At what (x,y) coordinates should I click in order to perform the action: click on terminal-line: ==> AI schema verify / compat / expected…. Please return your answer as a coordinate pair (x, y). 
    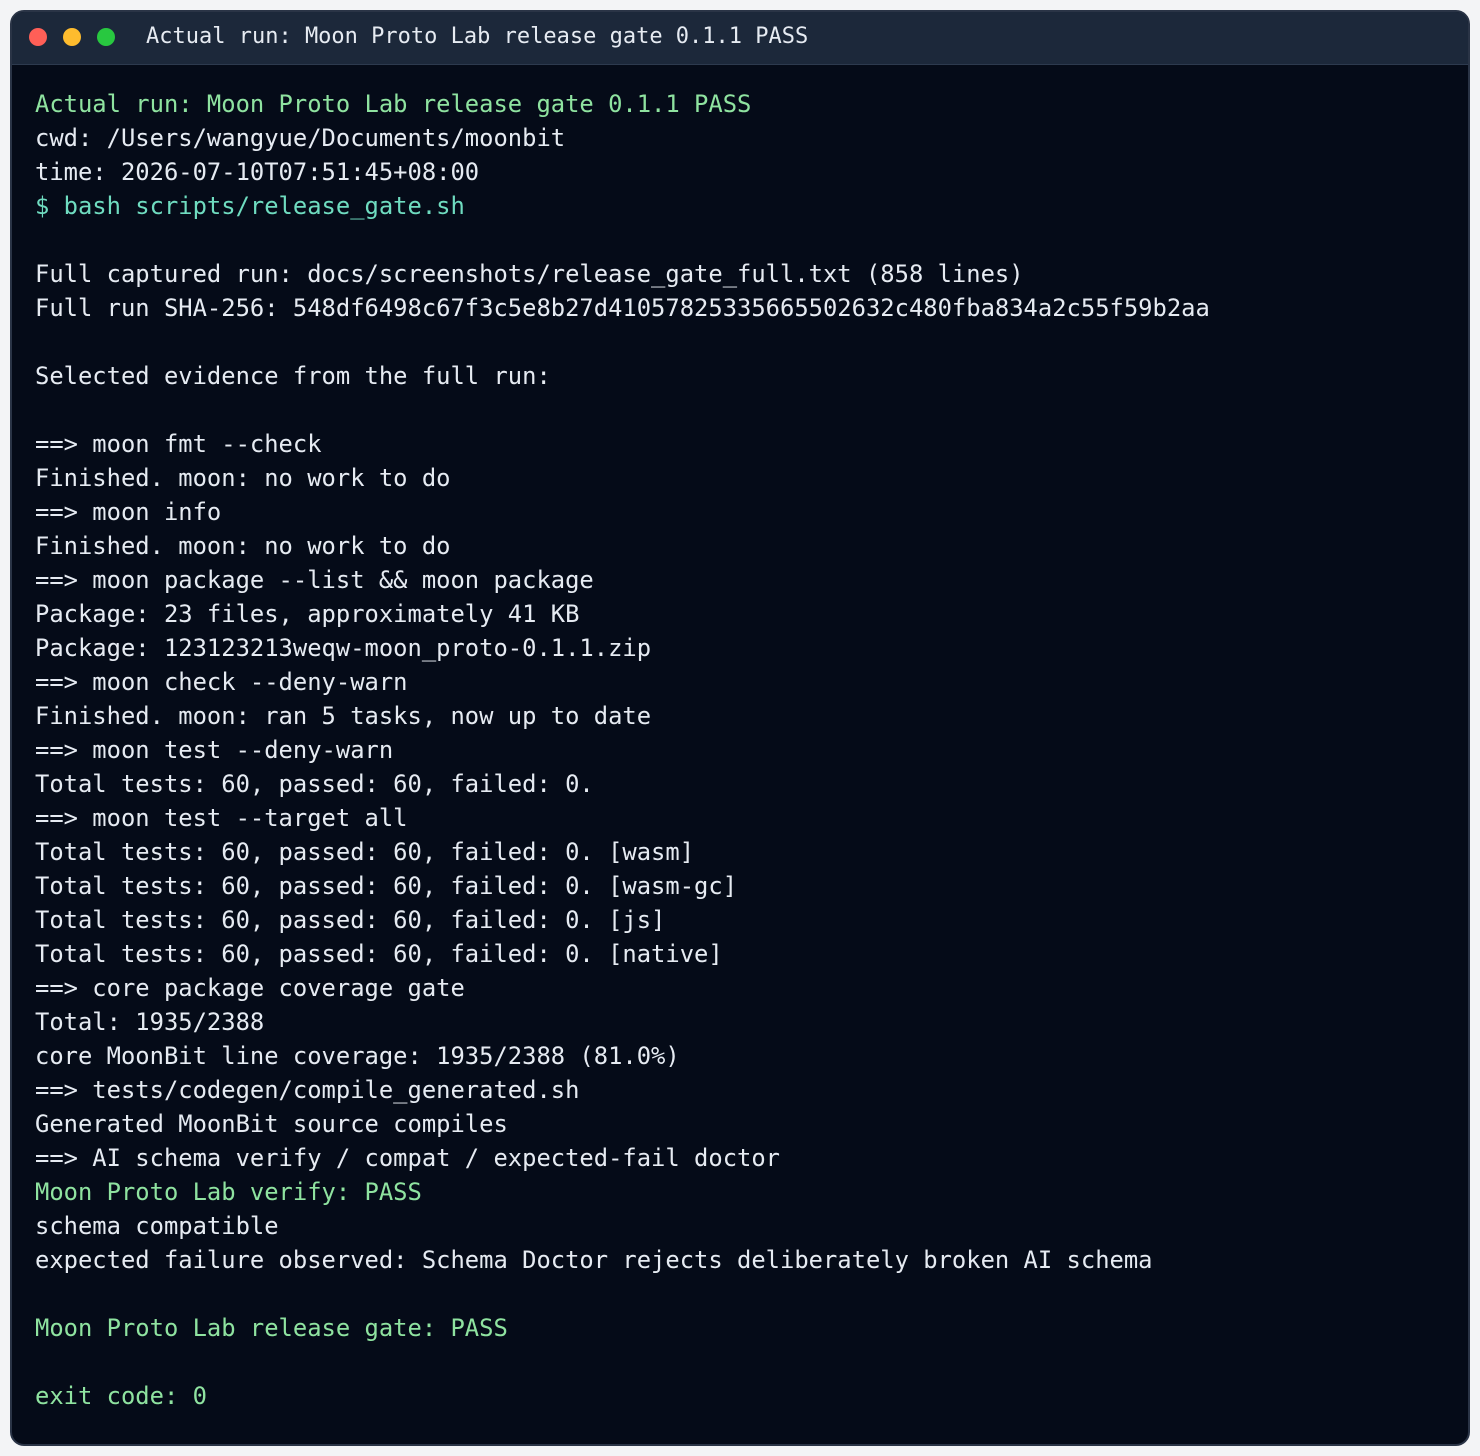
    Looking at the image, I should click on (408, 1158).